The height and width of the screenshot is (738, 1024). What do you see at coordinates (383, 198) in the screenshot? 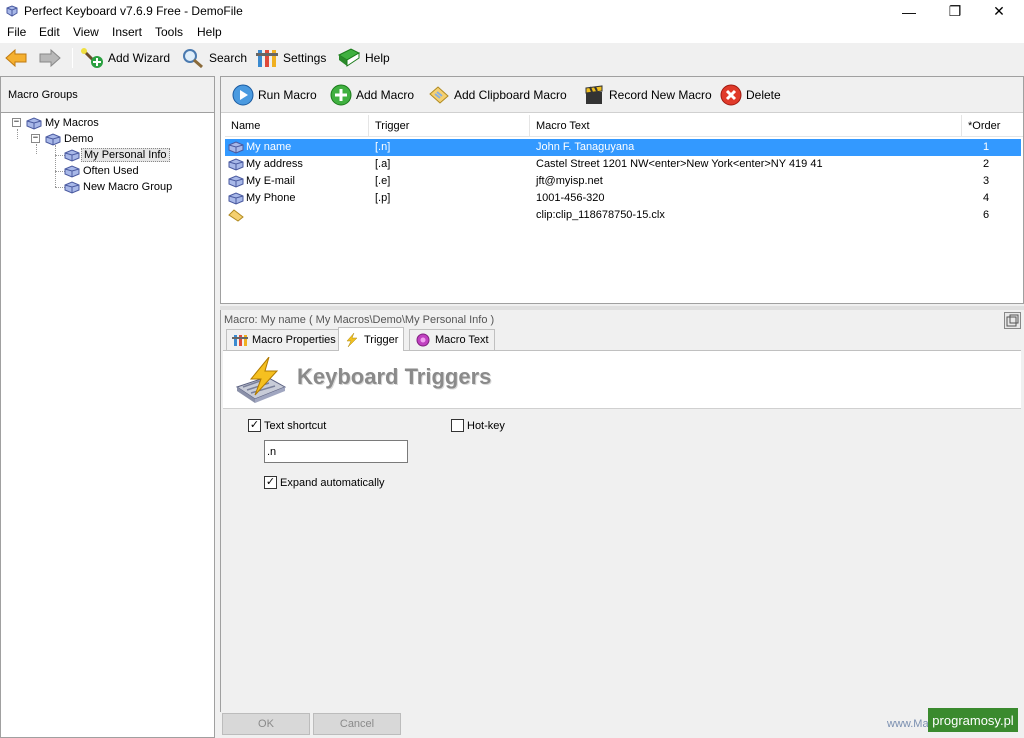
I see `cell-trigger: [.p]` at bounding box center [383, 198].